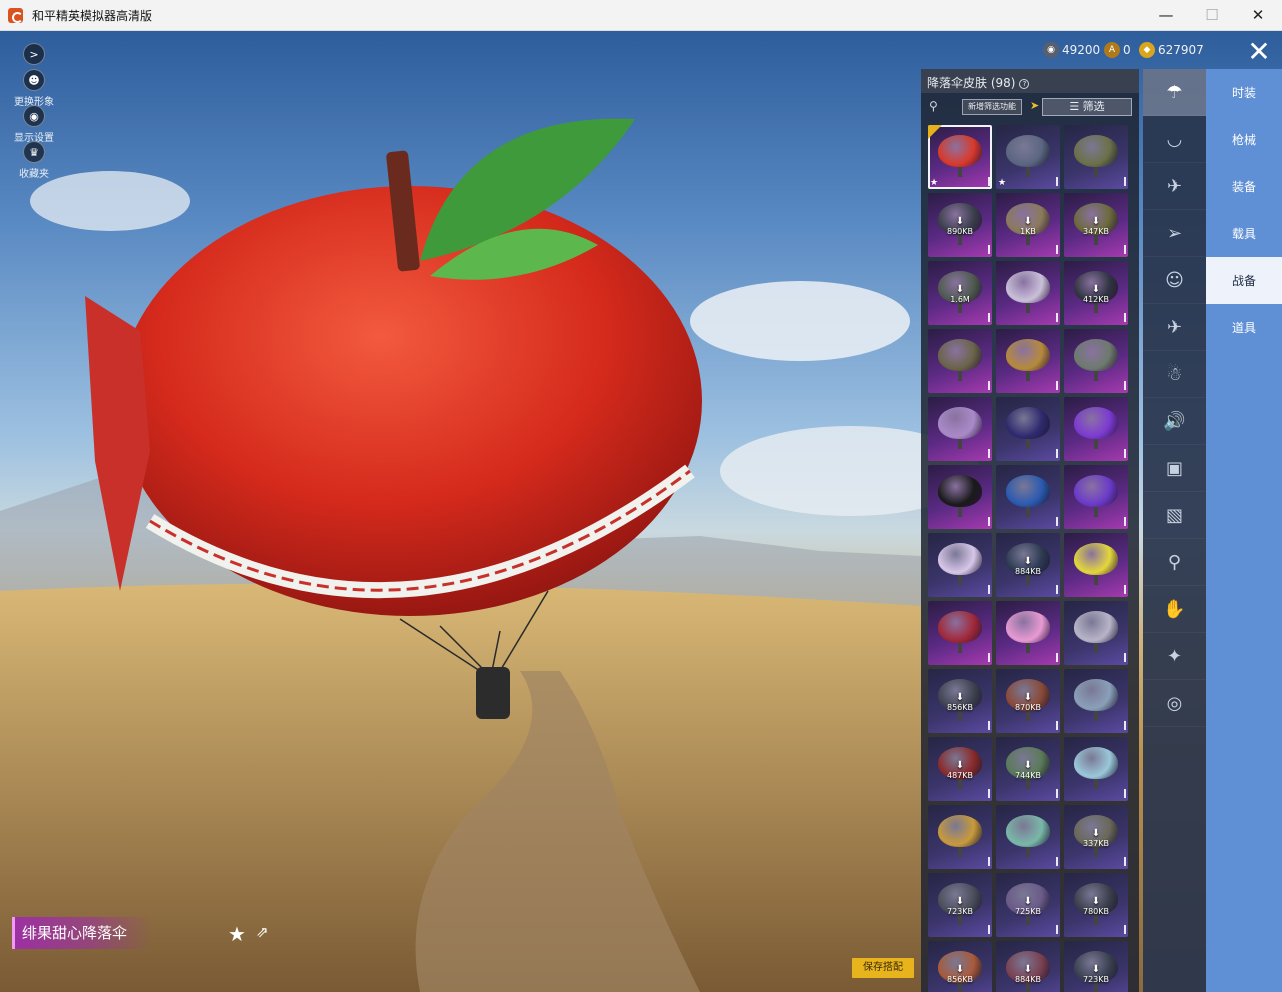 This screenshot has height=992, width=1282. Describe the element at coordinates (1244, 233) in the screenshot. I see `category-tab: 载具` at that location.